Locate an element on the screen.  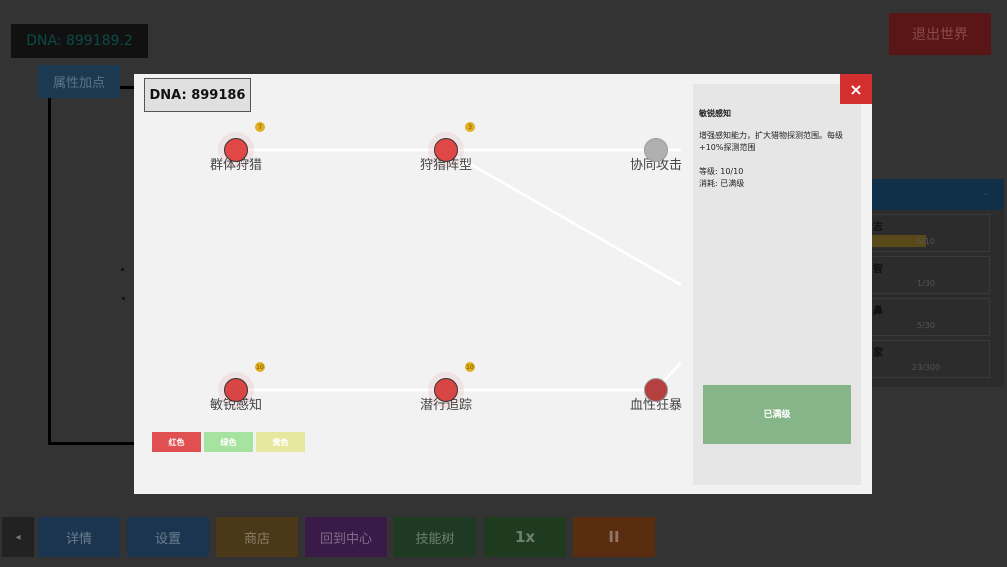
toolbar-button: 回到中心 is located at coordinates (346, 537).